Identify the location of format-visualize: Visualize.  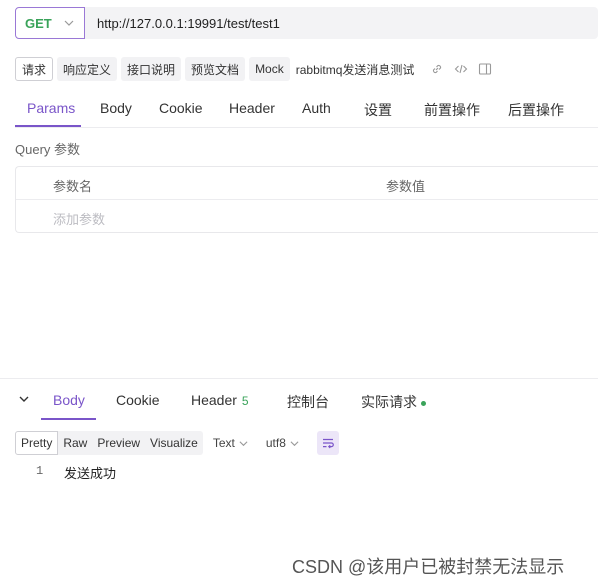
(174, 443).